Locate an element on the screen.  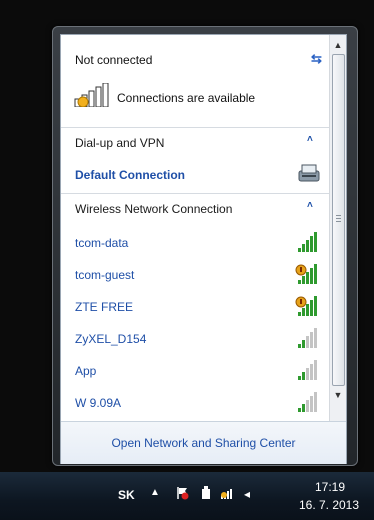
network-item: ZTE FREE is located at coordinates (195, 307).